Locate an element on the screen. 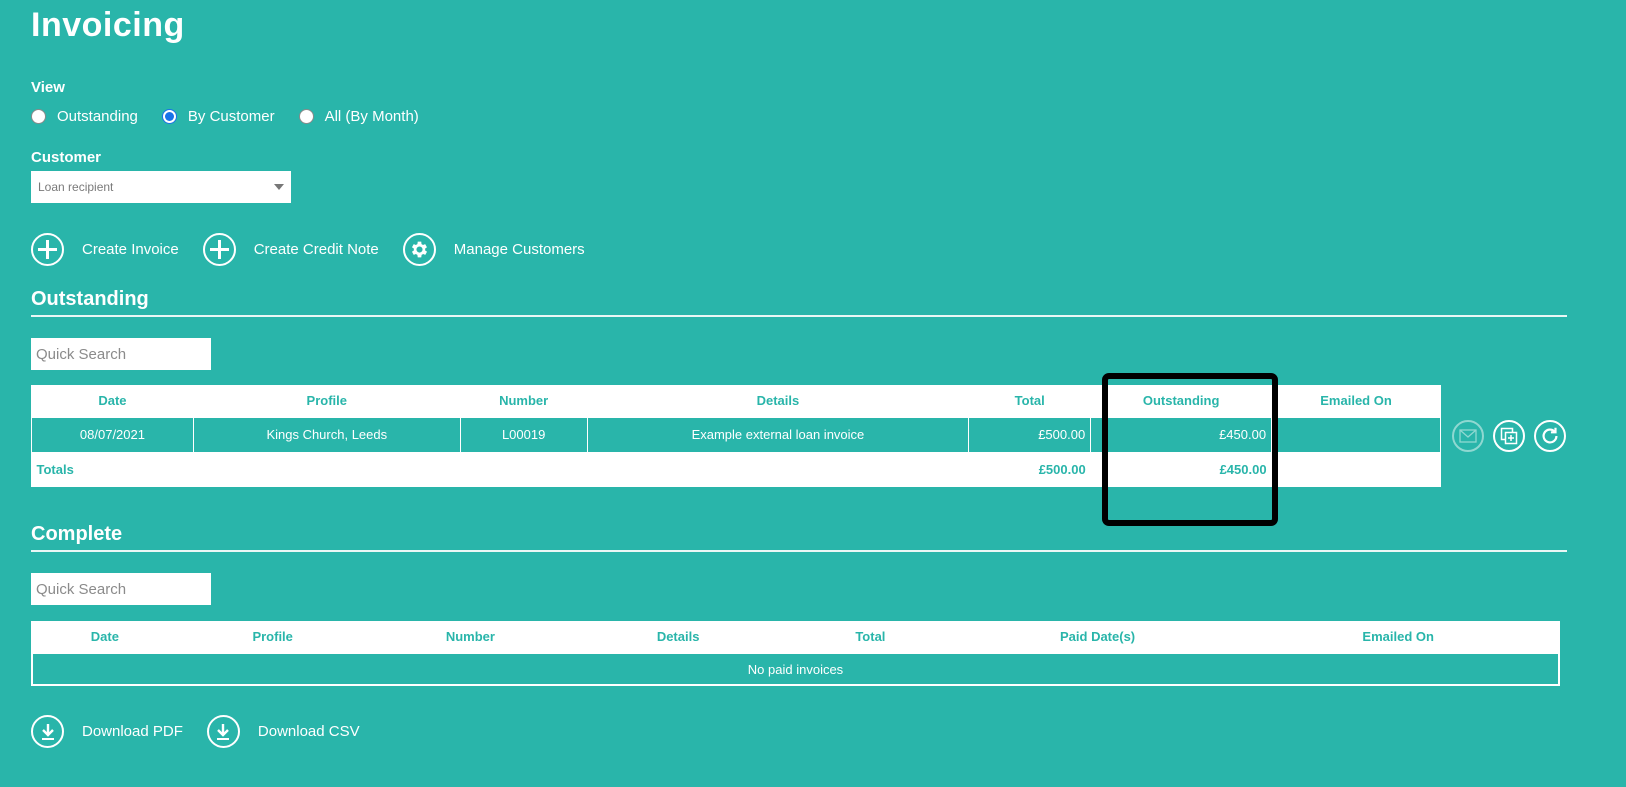 The image size is (1626, 787). refresh-icon is located at coordinates (1550, 436).